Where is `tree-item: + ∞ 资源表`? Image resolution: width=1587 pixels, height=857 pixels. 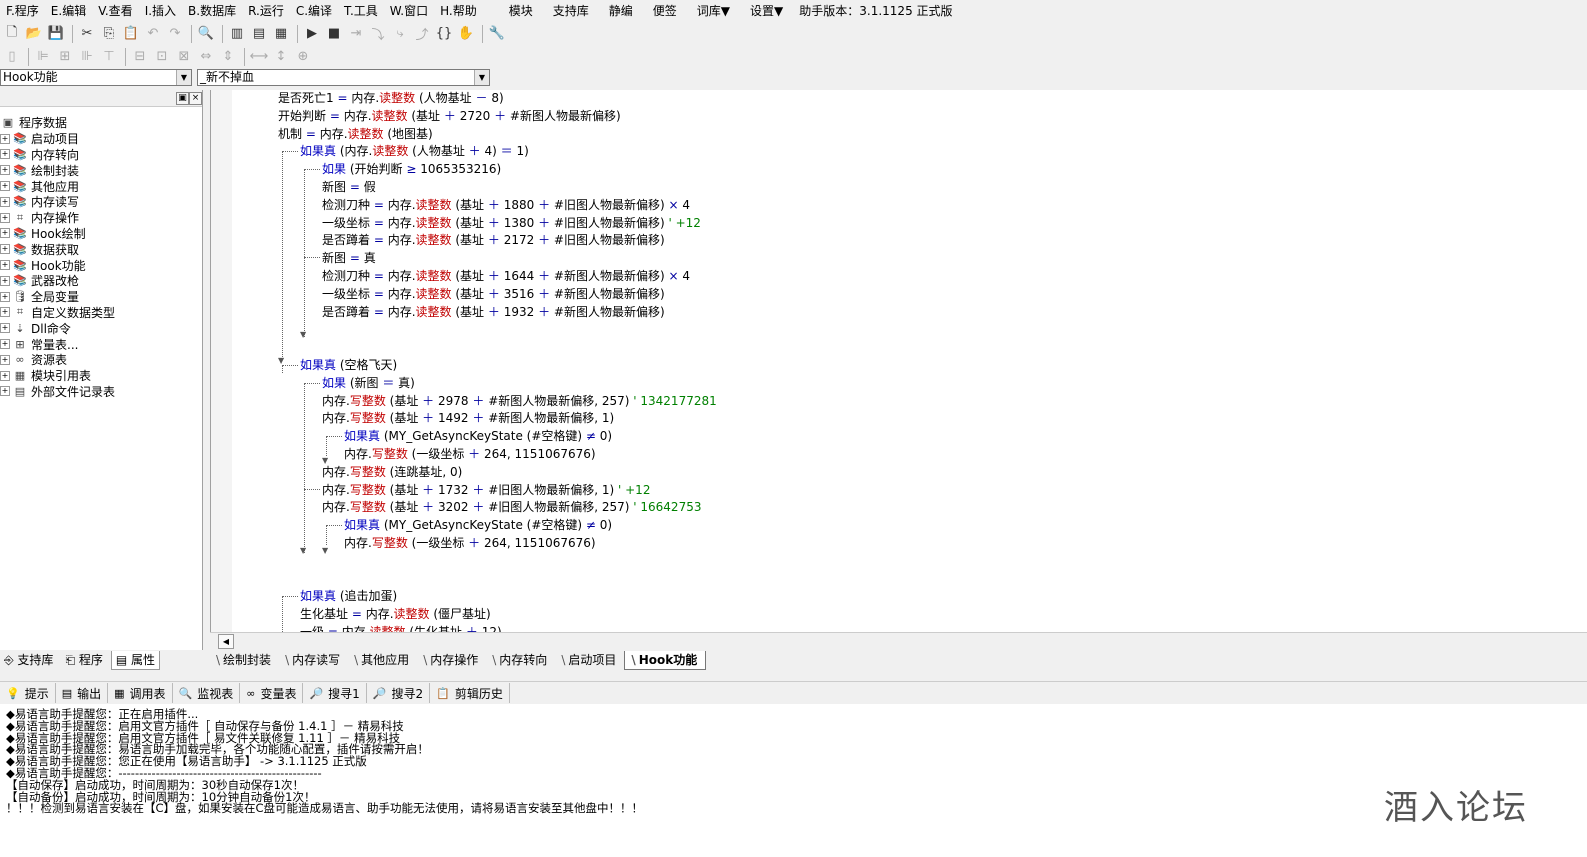 tree-item: + ∞ 资源表 is located at coordinates (101, 360).